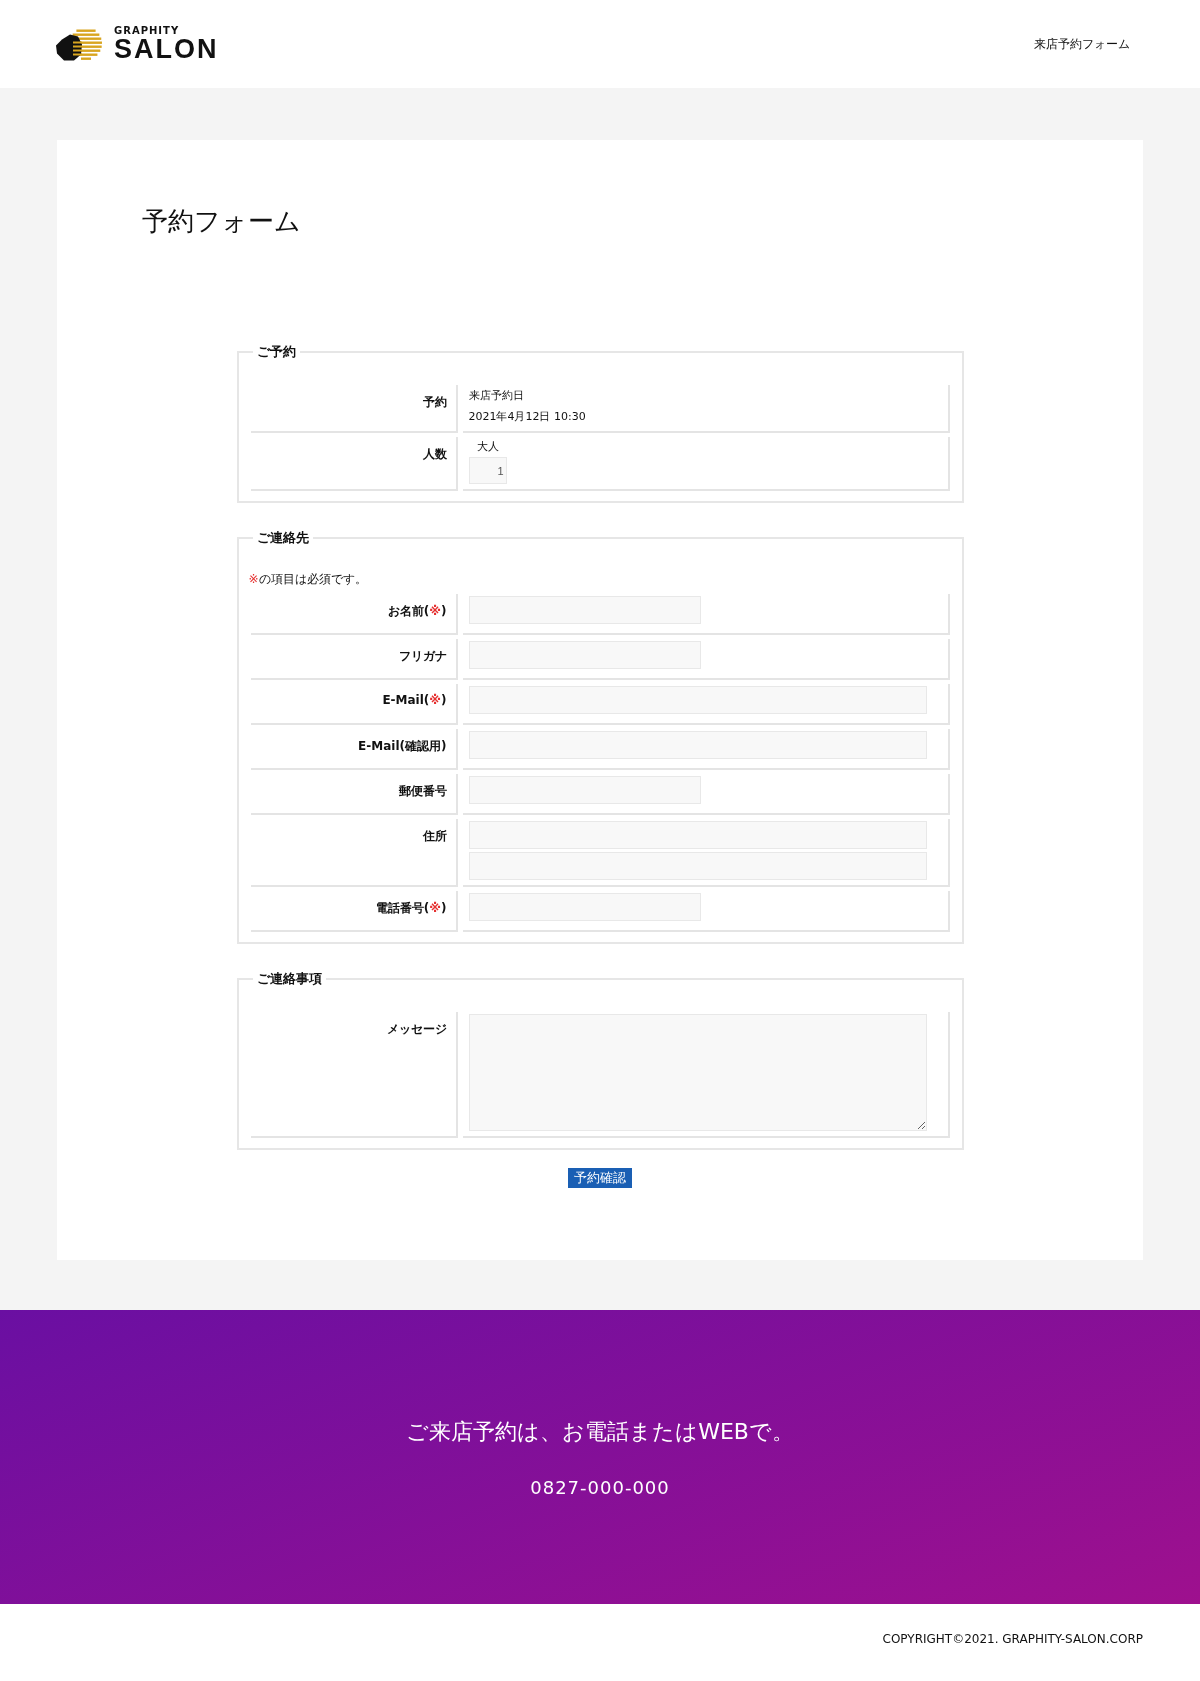 This screenshot has height=1681, width=1200. What do you see at coordinates (422, 791) in the screenshot?
I see `field-label: 郵便番号` at bounding box center [422, 791].